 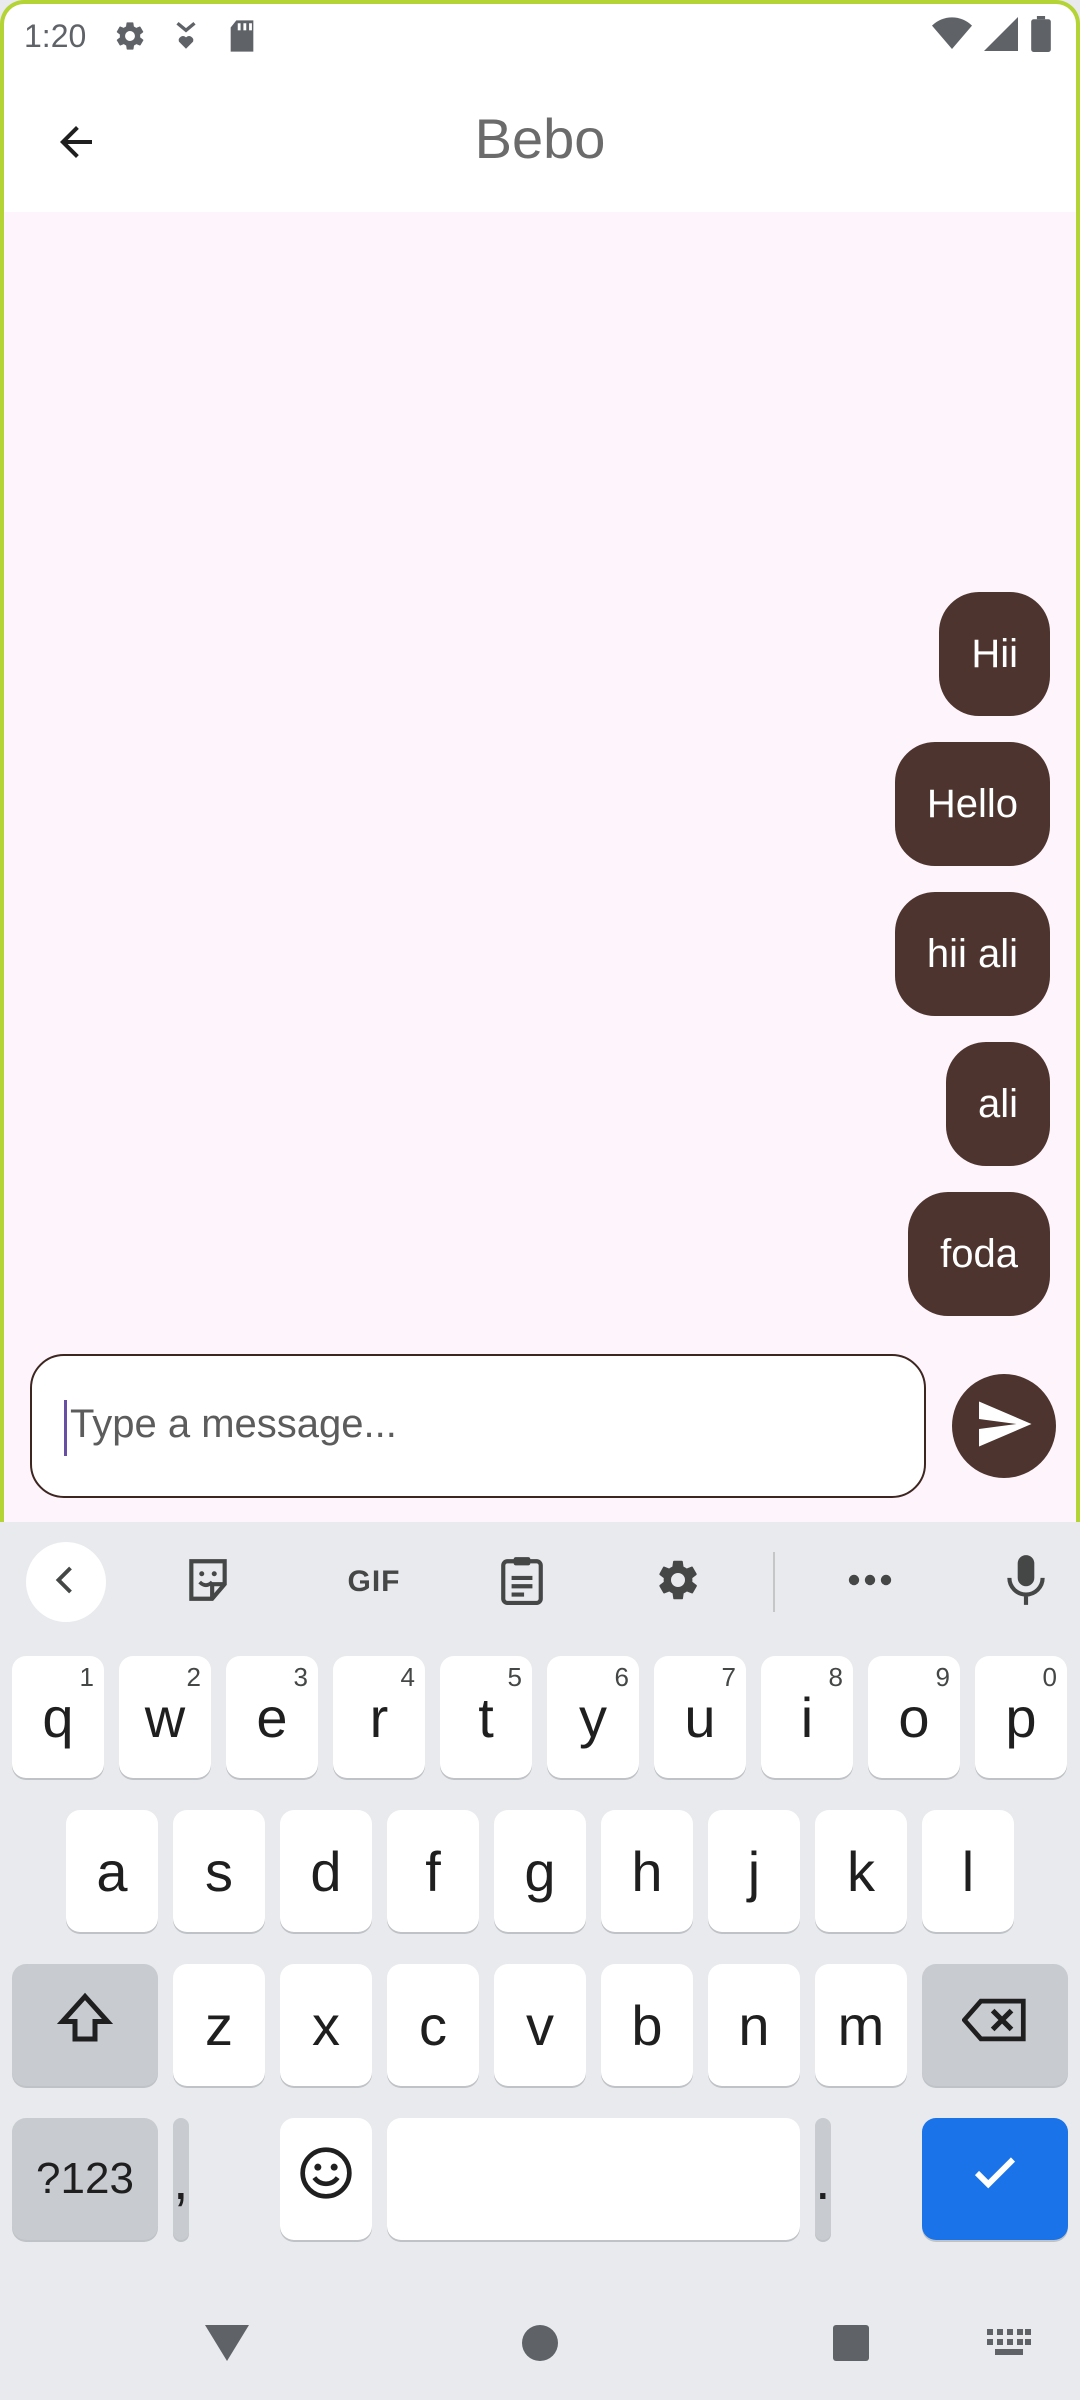 What do you see at coordinates (861, 2025) in the screenshot?
I see `key-m: m` at bounding box center [861, 2025].